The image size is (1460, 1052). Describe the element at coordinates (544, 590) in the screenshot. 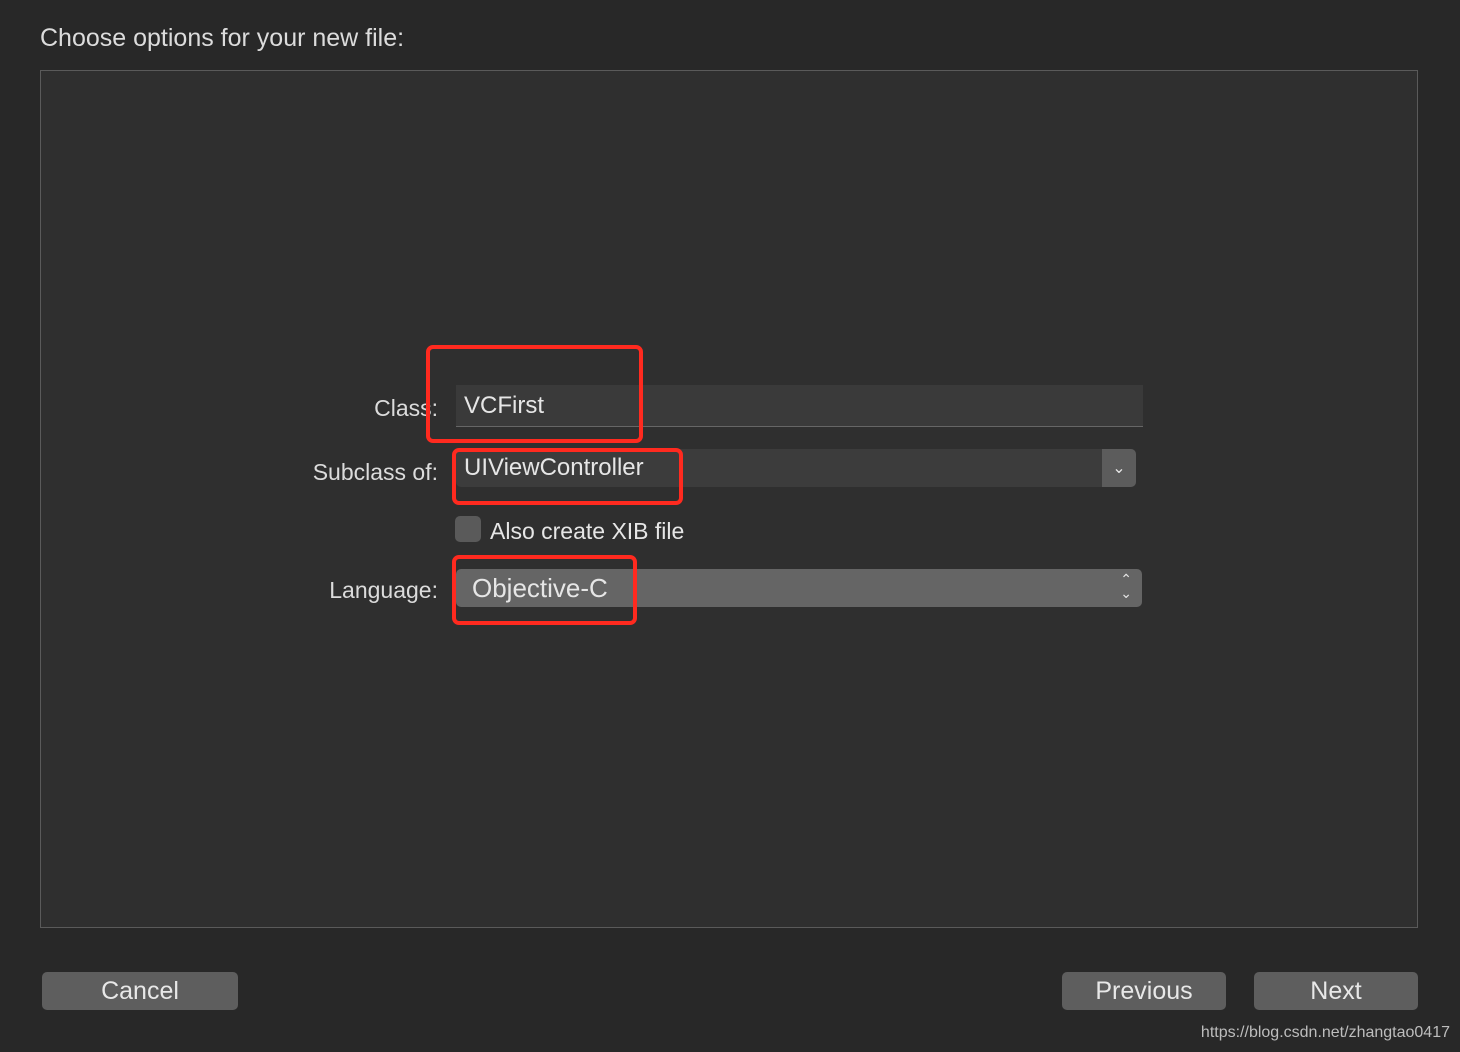

I see `highlight-box-language` at that location.